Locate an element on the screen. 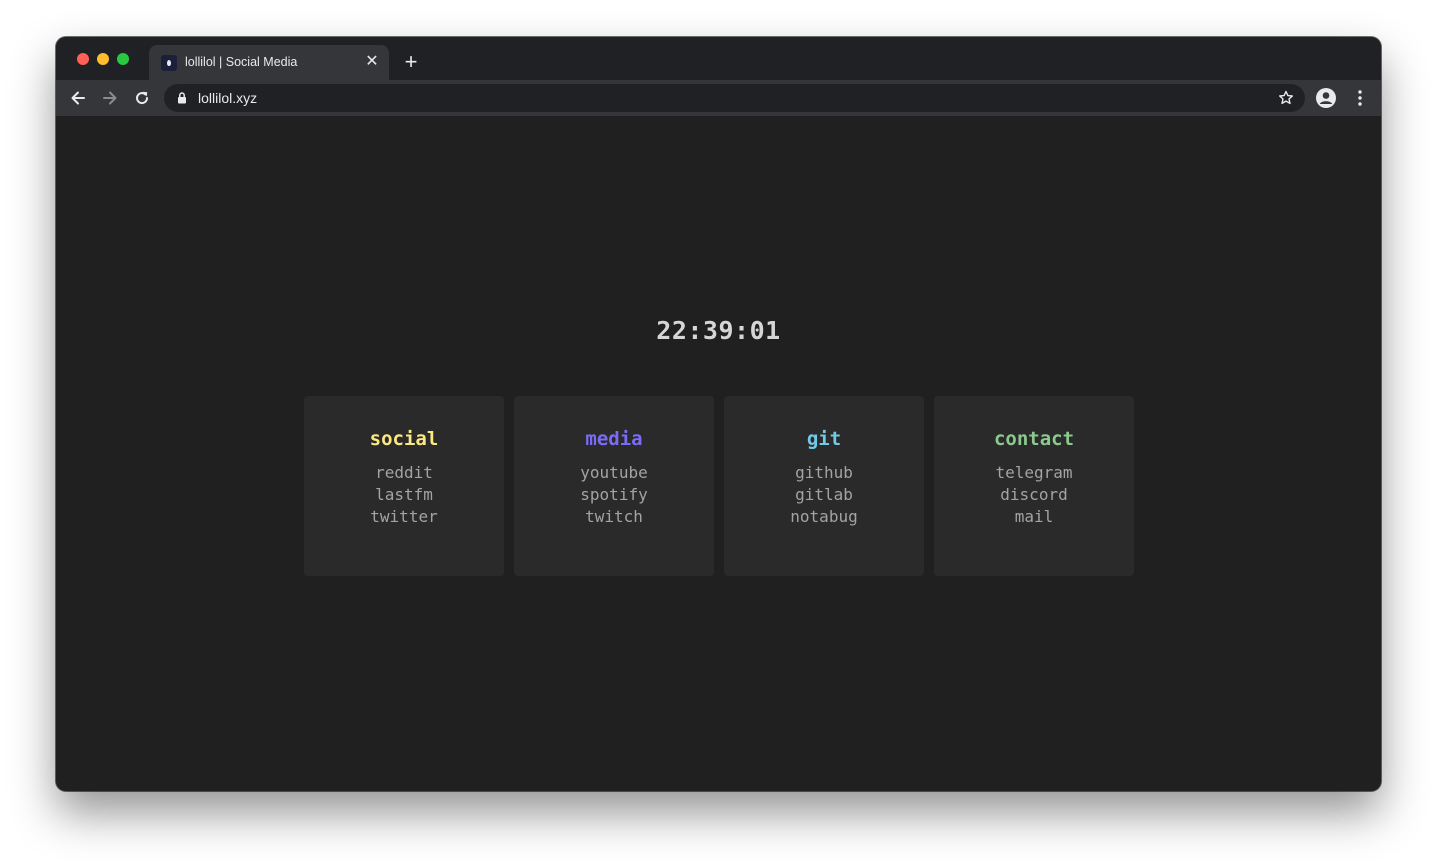 The height and width of the screenshot is (865, 1437). link-spotify: spotify is located at coordinates (614, 495).